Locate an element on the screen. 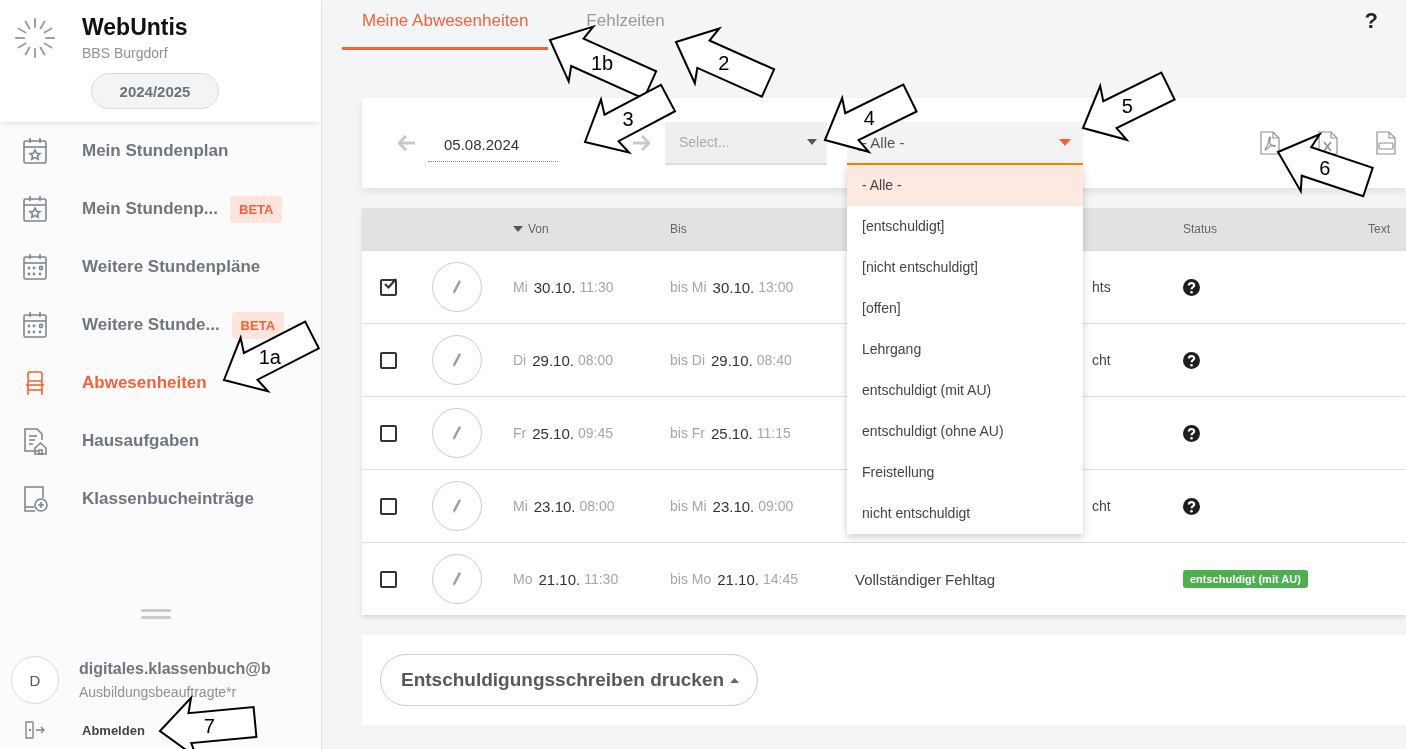 This screenshot has width=1406, height=749. dropdown-option: entschuldigt (ohne AU) is located at coordinates (965, 431).